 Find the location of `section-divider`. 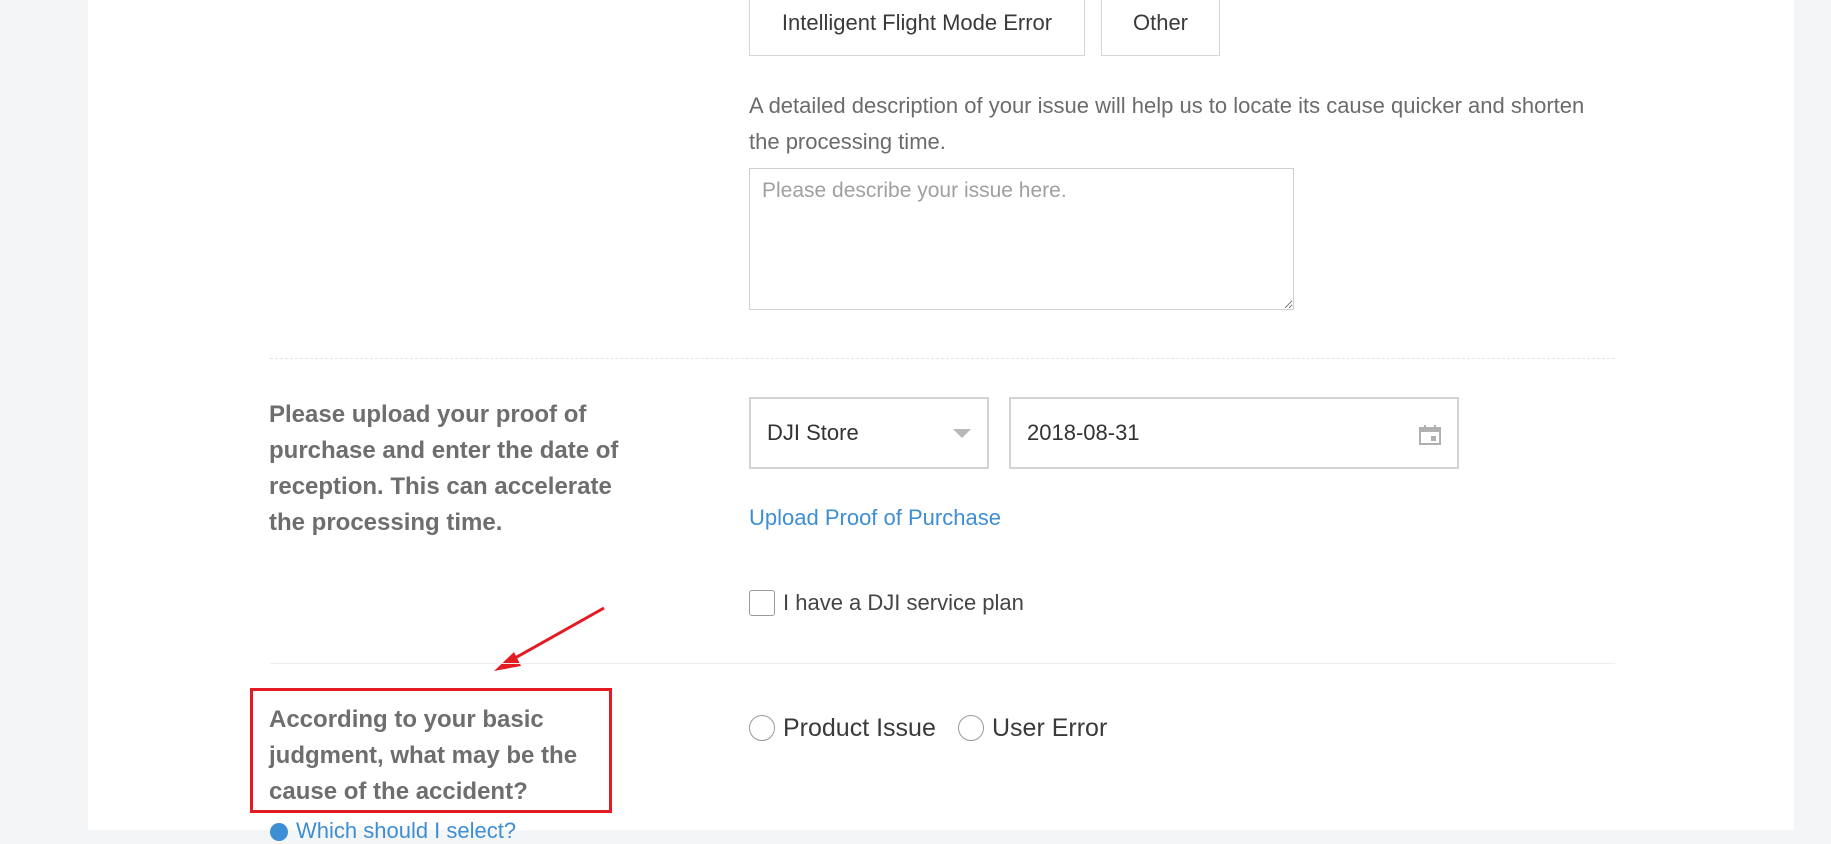

section-divider is located at coordinates (942, 358).